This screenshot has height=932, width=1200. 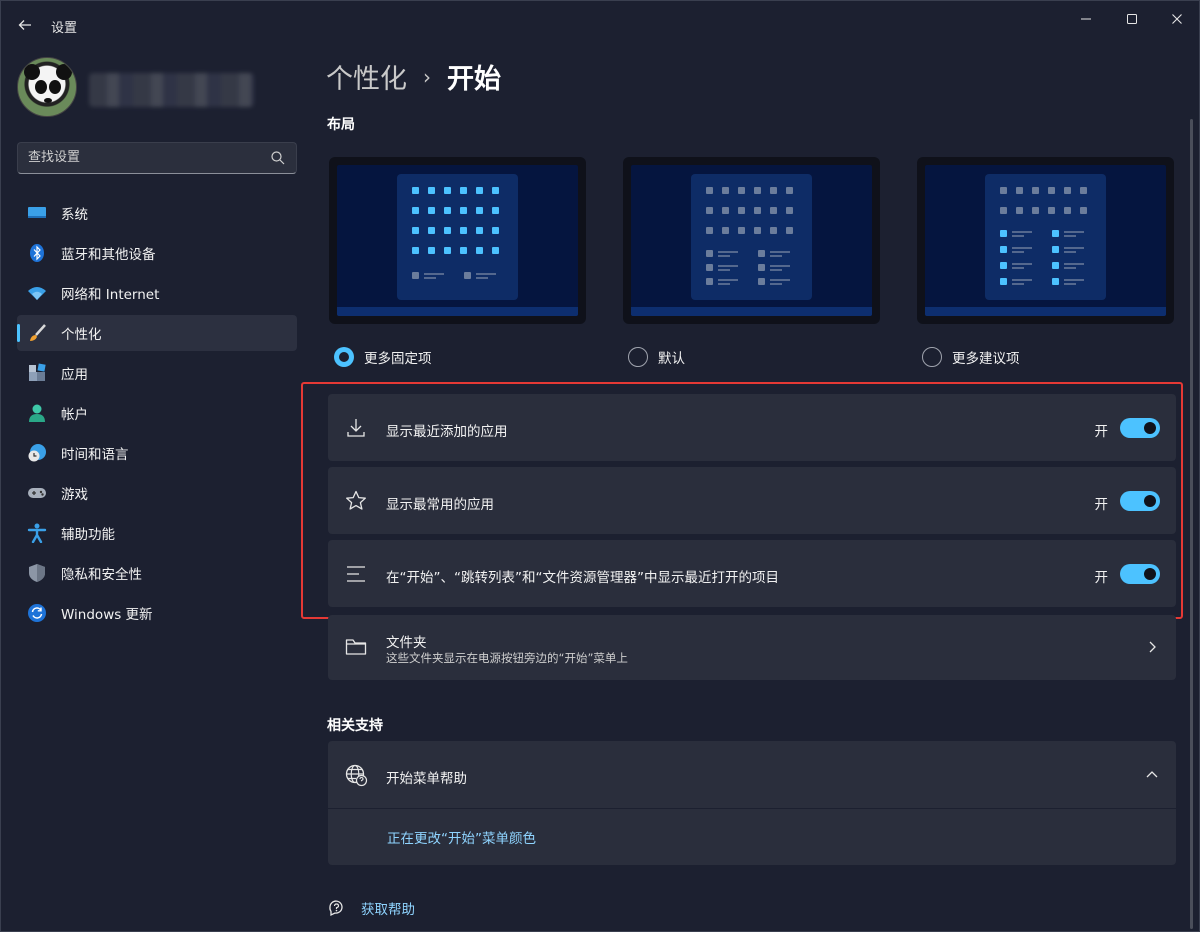 What do you see at coordinates (157, 253) in the screenshot?
I see `sidebar-item-bluetooth: 蓝牙和其他设备` at bounding box center [157, 253].